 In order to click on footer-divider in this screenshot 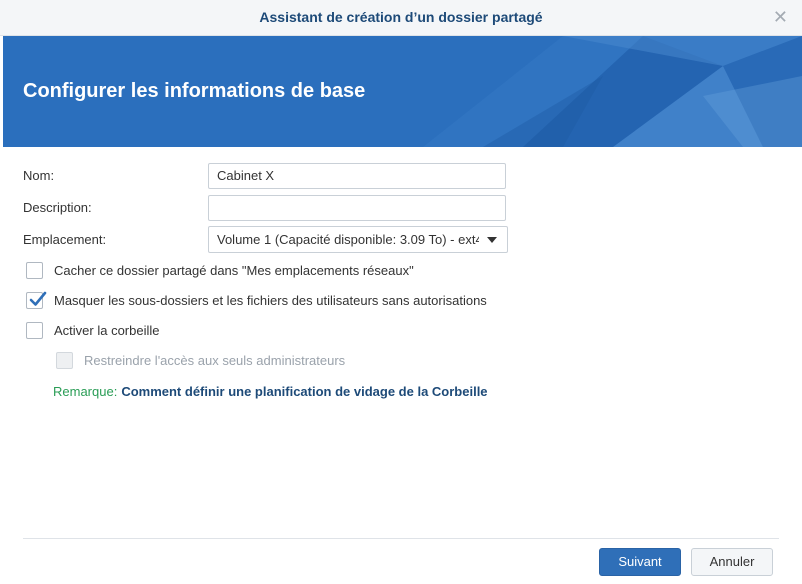, I will do `click(401, 538)`.